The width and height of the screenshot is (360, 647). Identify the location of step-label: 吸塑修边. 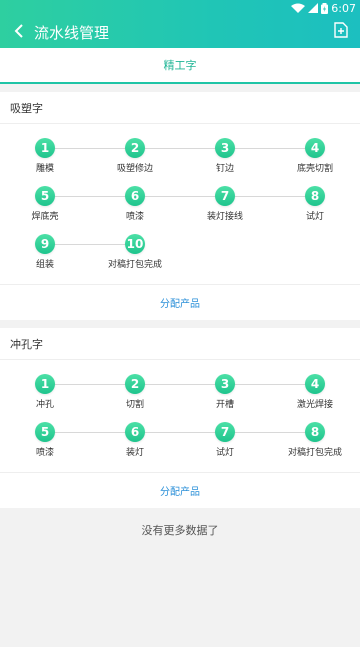
(134, 169).